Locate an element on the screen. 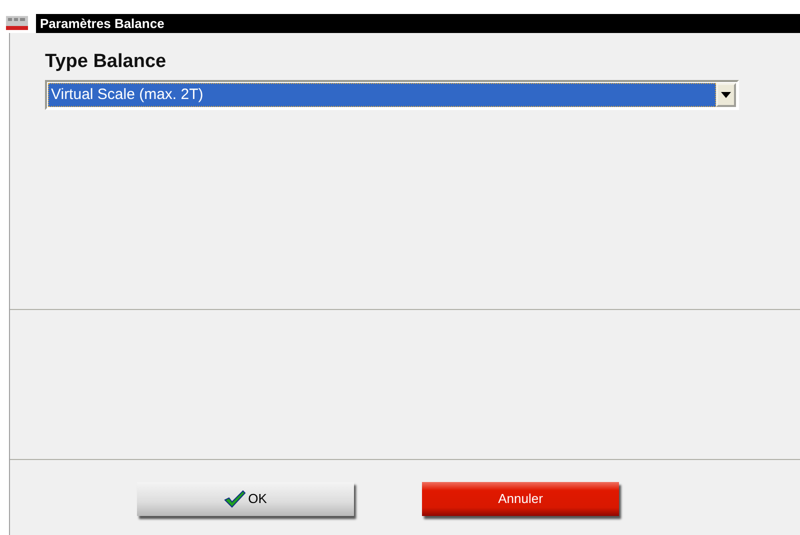  caret-icon is located at coordinates (726, 95).